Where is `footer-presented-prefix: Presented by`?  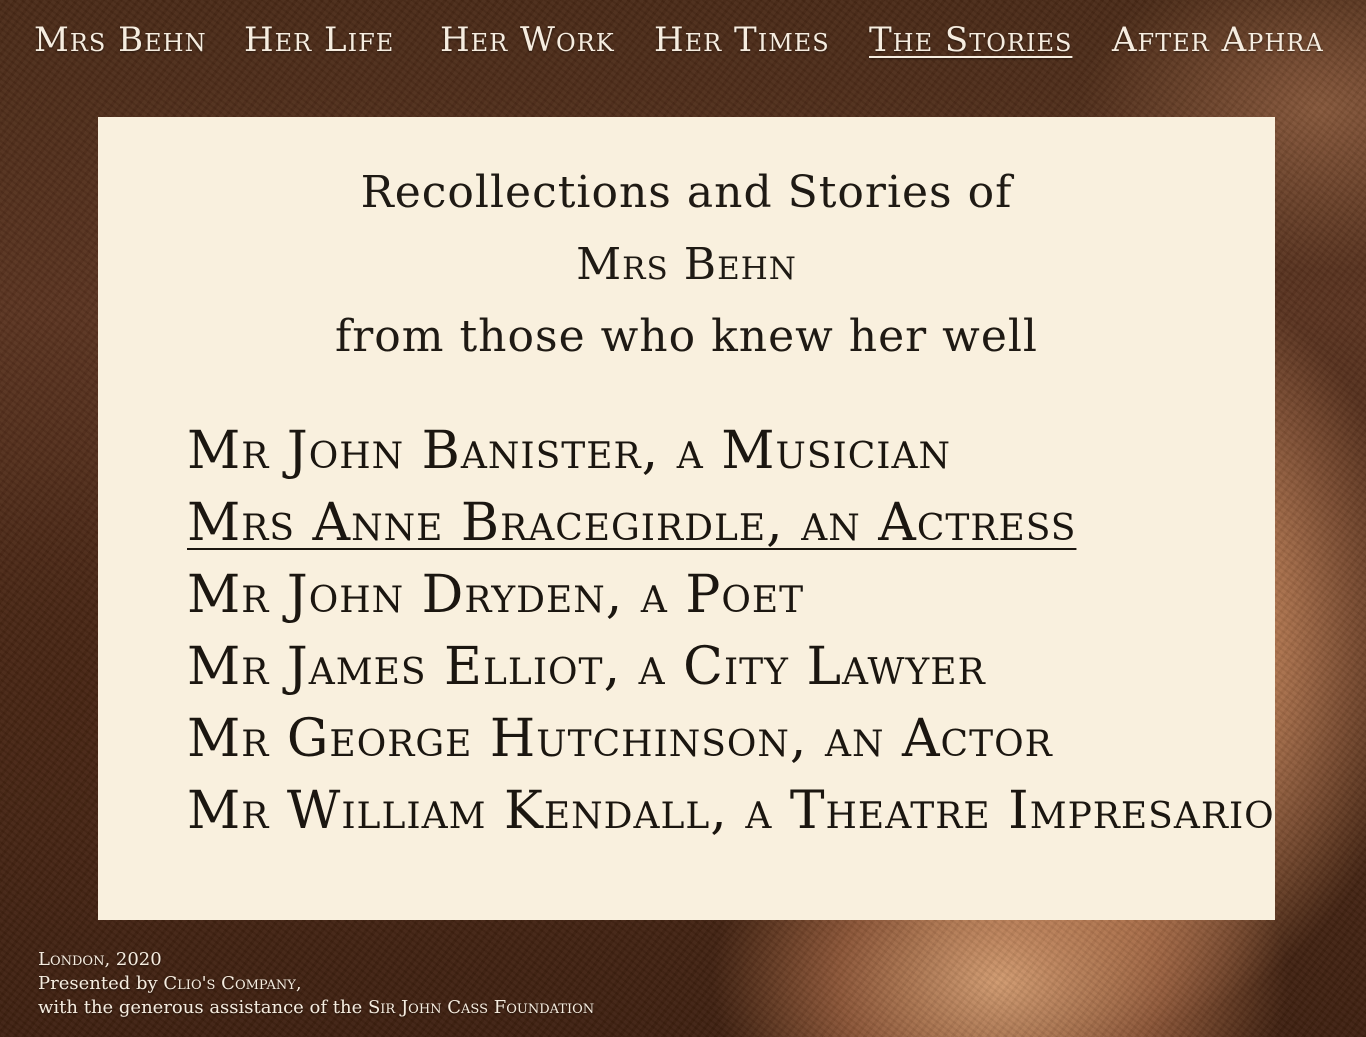 footer-presented-prefix: Presented by is located at coordinates (101, 983).